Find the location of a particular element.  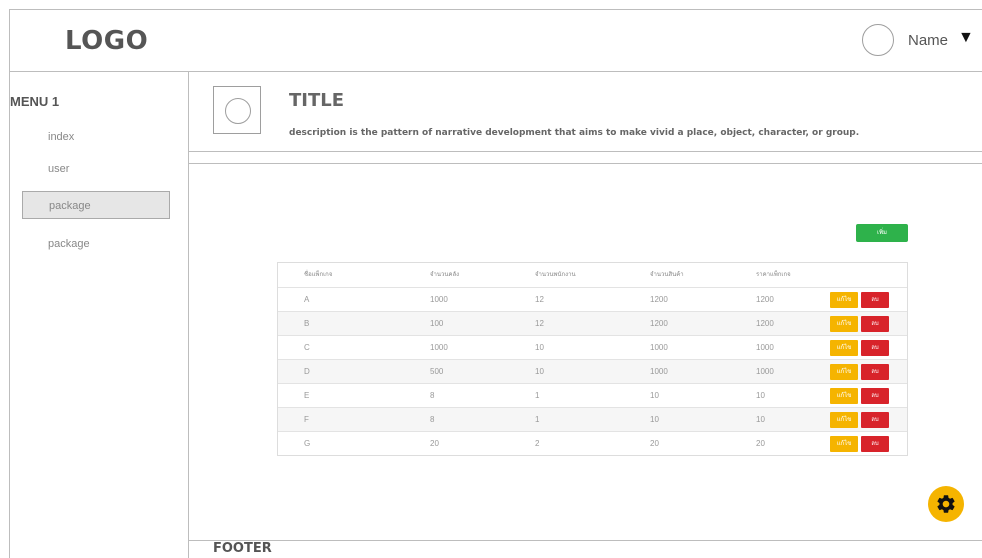

column-header-price: ราคาแพ็กเกจ is located at coordinates (773, 275).